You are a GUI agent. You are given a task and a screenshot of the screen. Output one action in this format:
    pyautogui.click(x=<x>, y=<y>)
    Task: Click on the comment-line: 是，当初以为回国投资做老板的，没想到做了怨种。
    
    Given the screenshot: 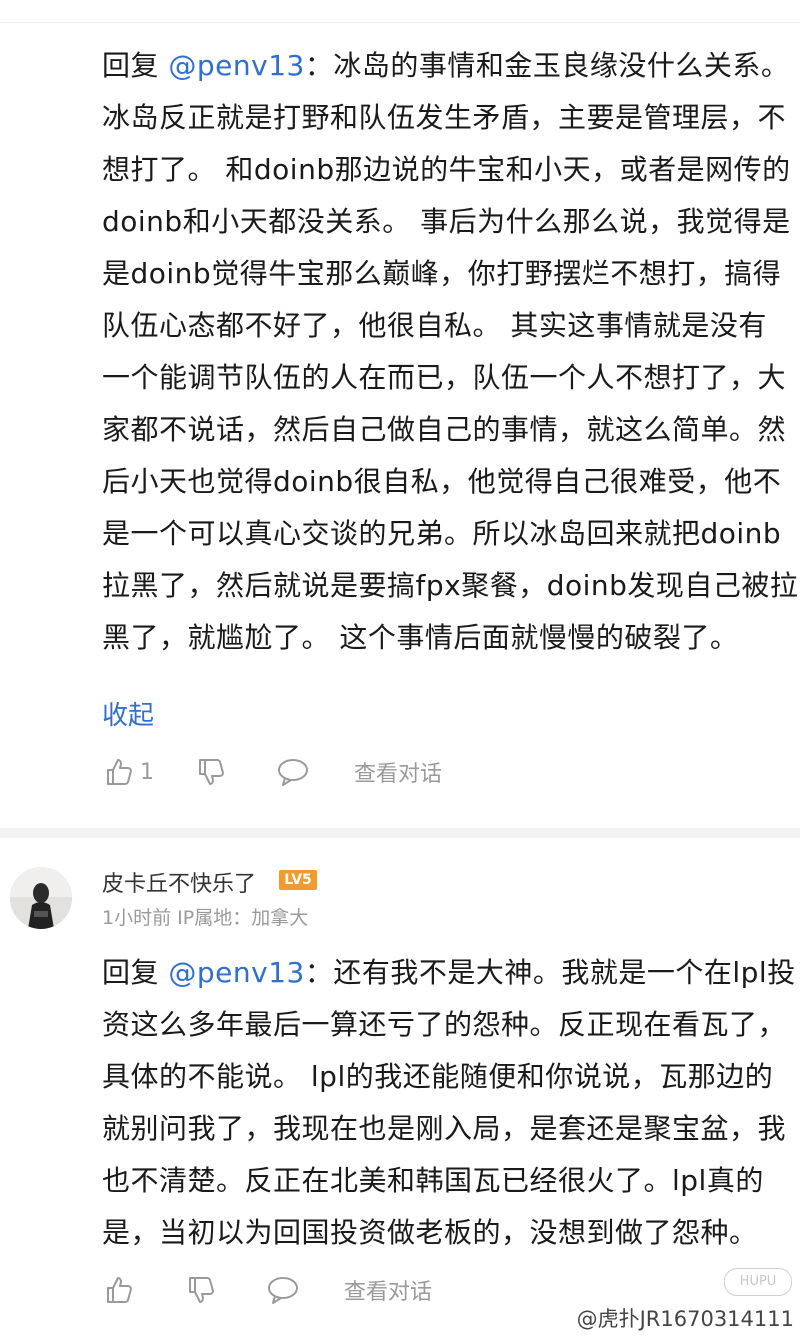 What is the action you would take?
    pyautogui.click(x=451, y=1233)
    